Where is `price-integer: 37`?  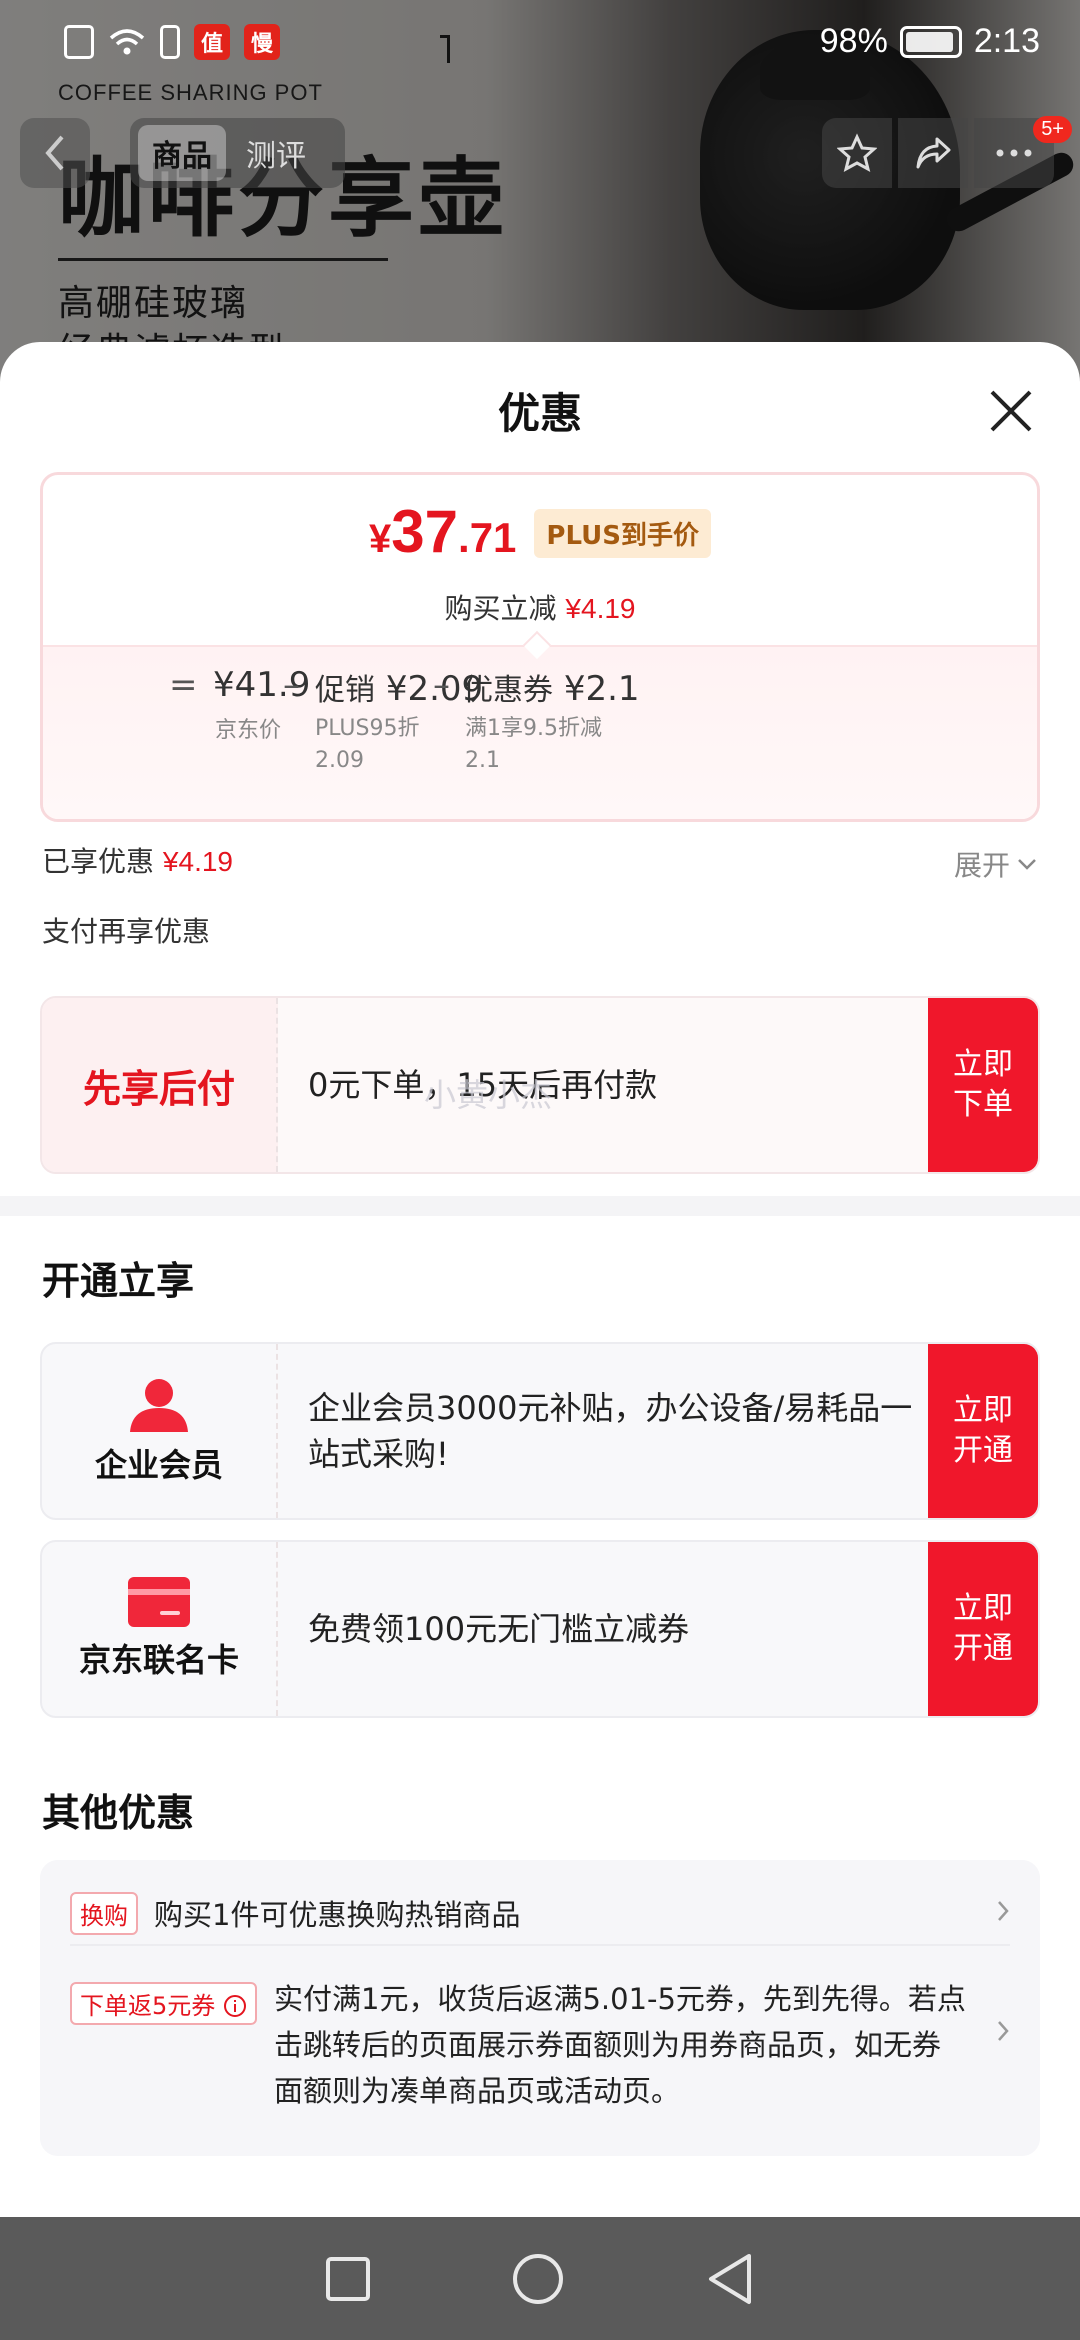 price-integer: 37 is located at coordinates (425, 531).